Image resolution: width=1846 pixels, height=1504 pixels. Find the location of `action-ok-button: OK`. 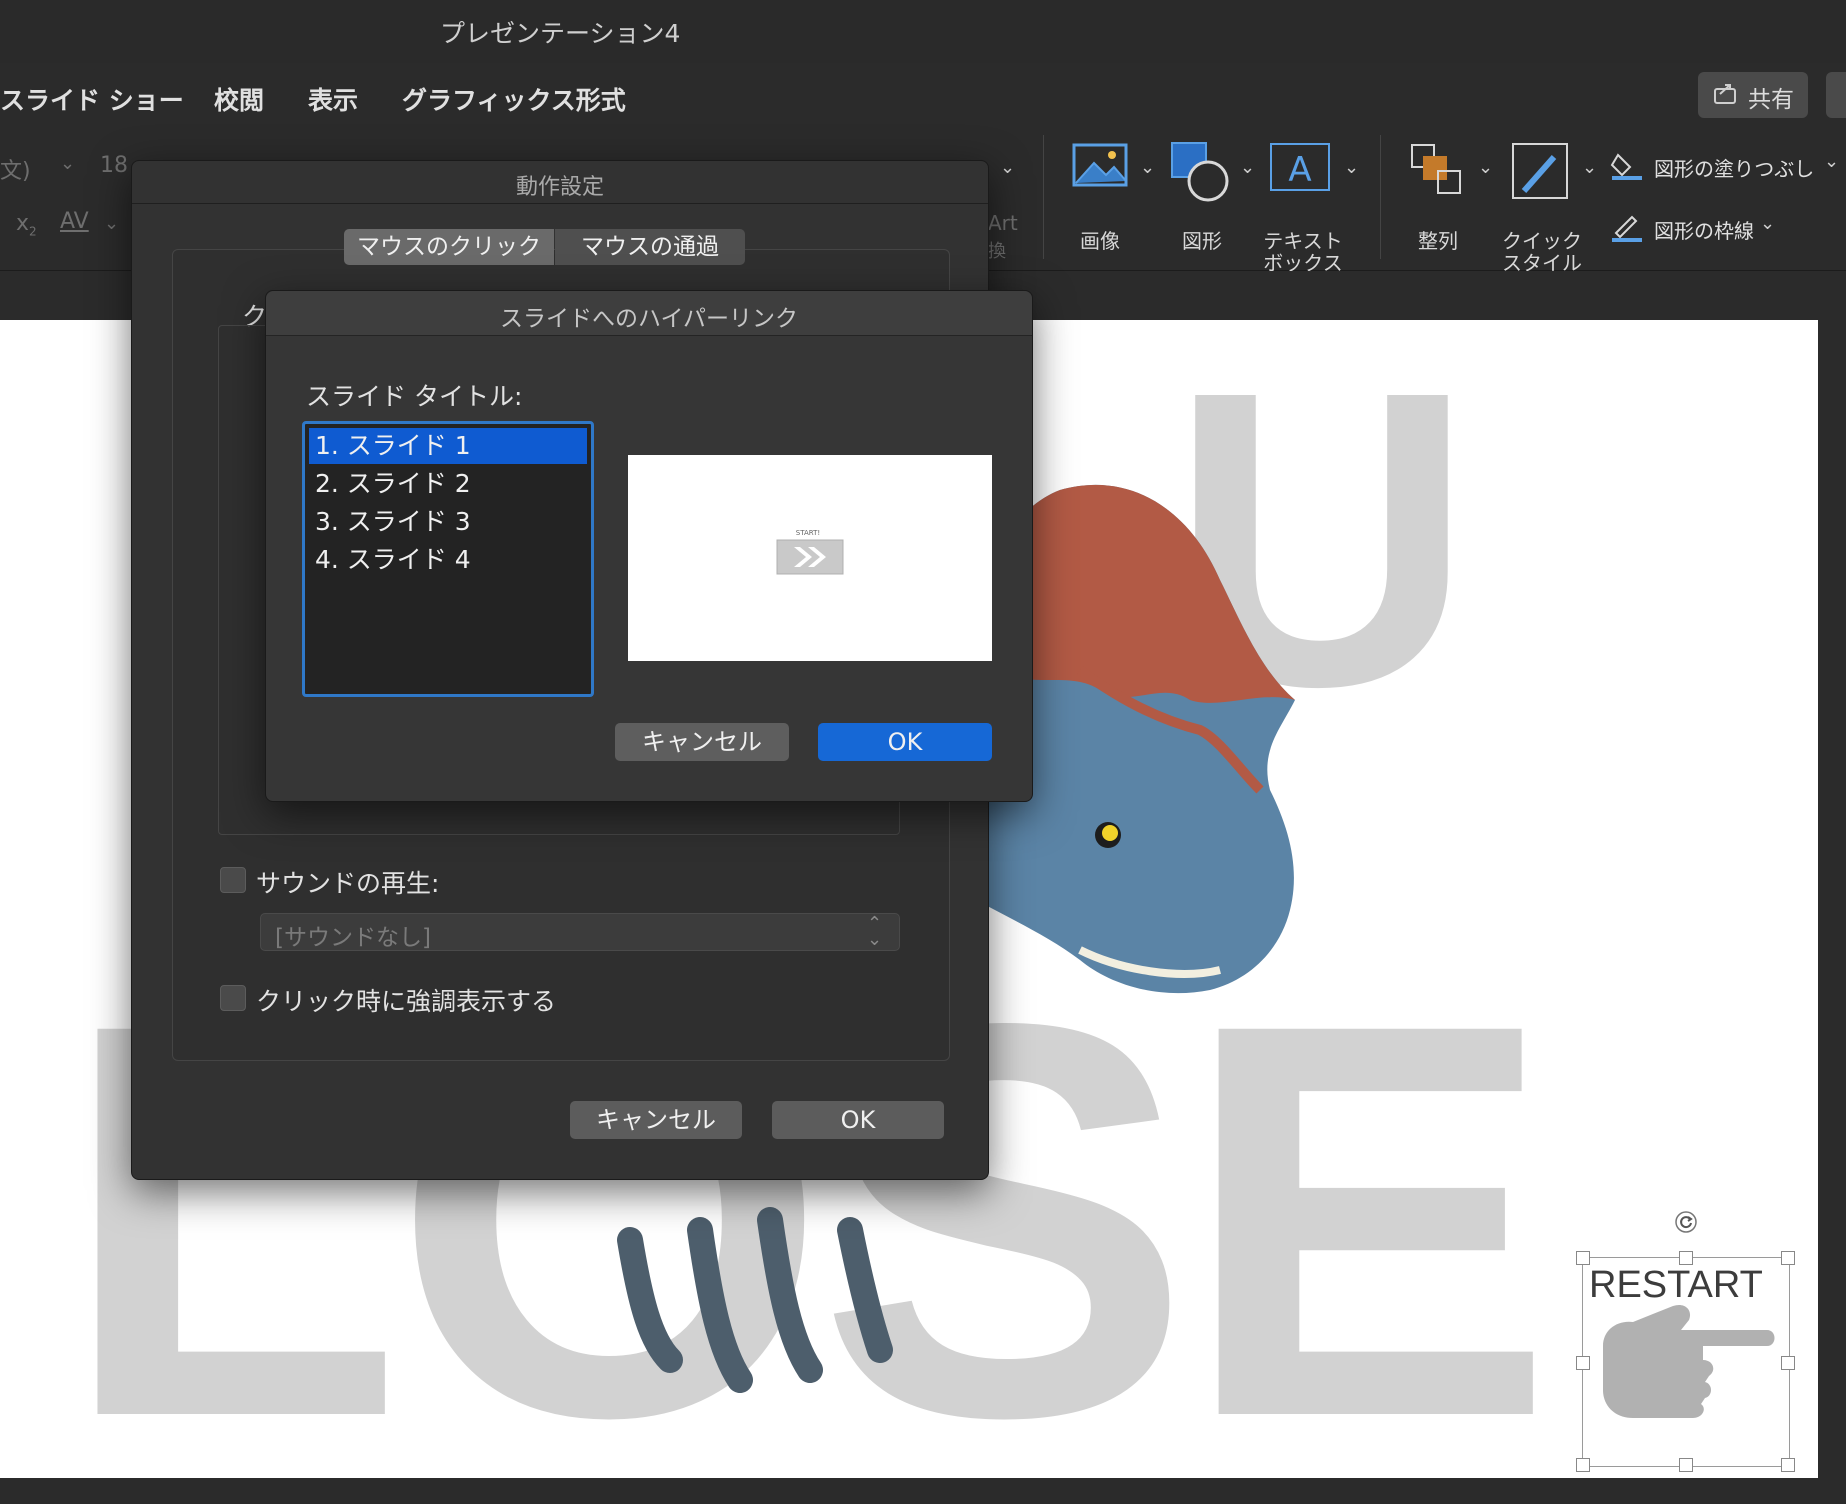

action-ok-button: OK is located at coordinates (858, 1120).